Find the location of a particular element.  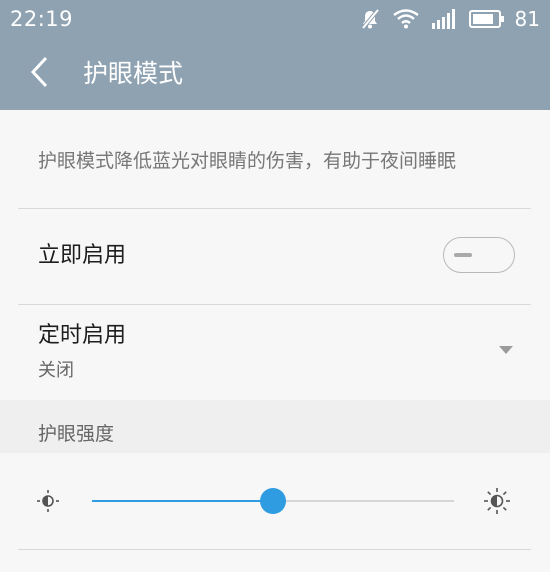

enable-now-label: 立即启用 is located at coordinates (82, 255).